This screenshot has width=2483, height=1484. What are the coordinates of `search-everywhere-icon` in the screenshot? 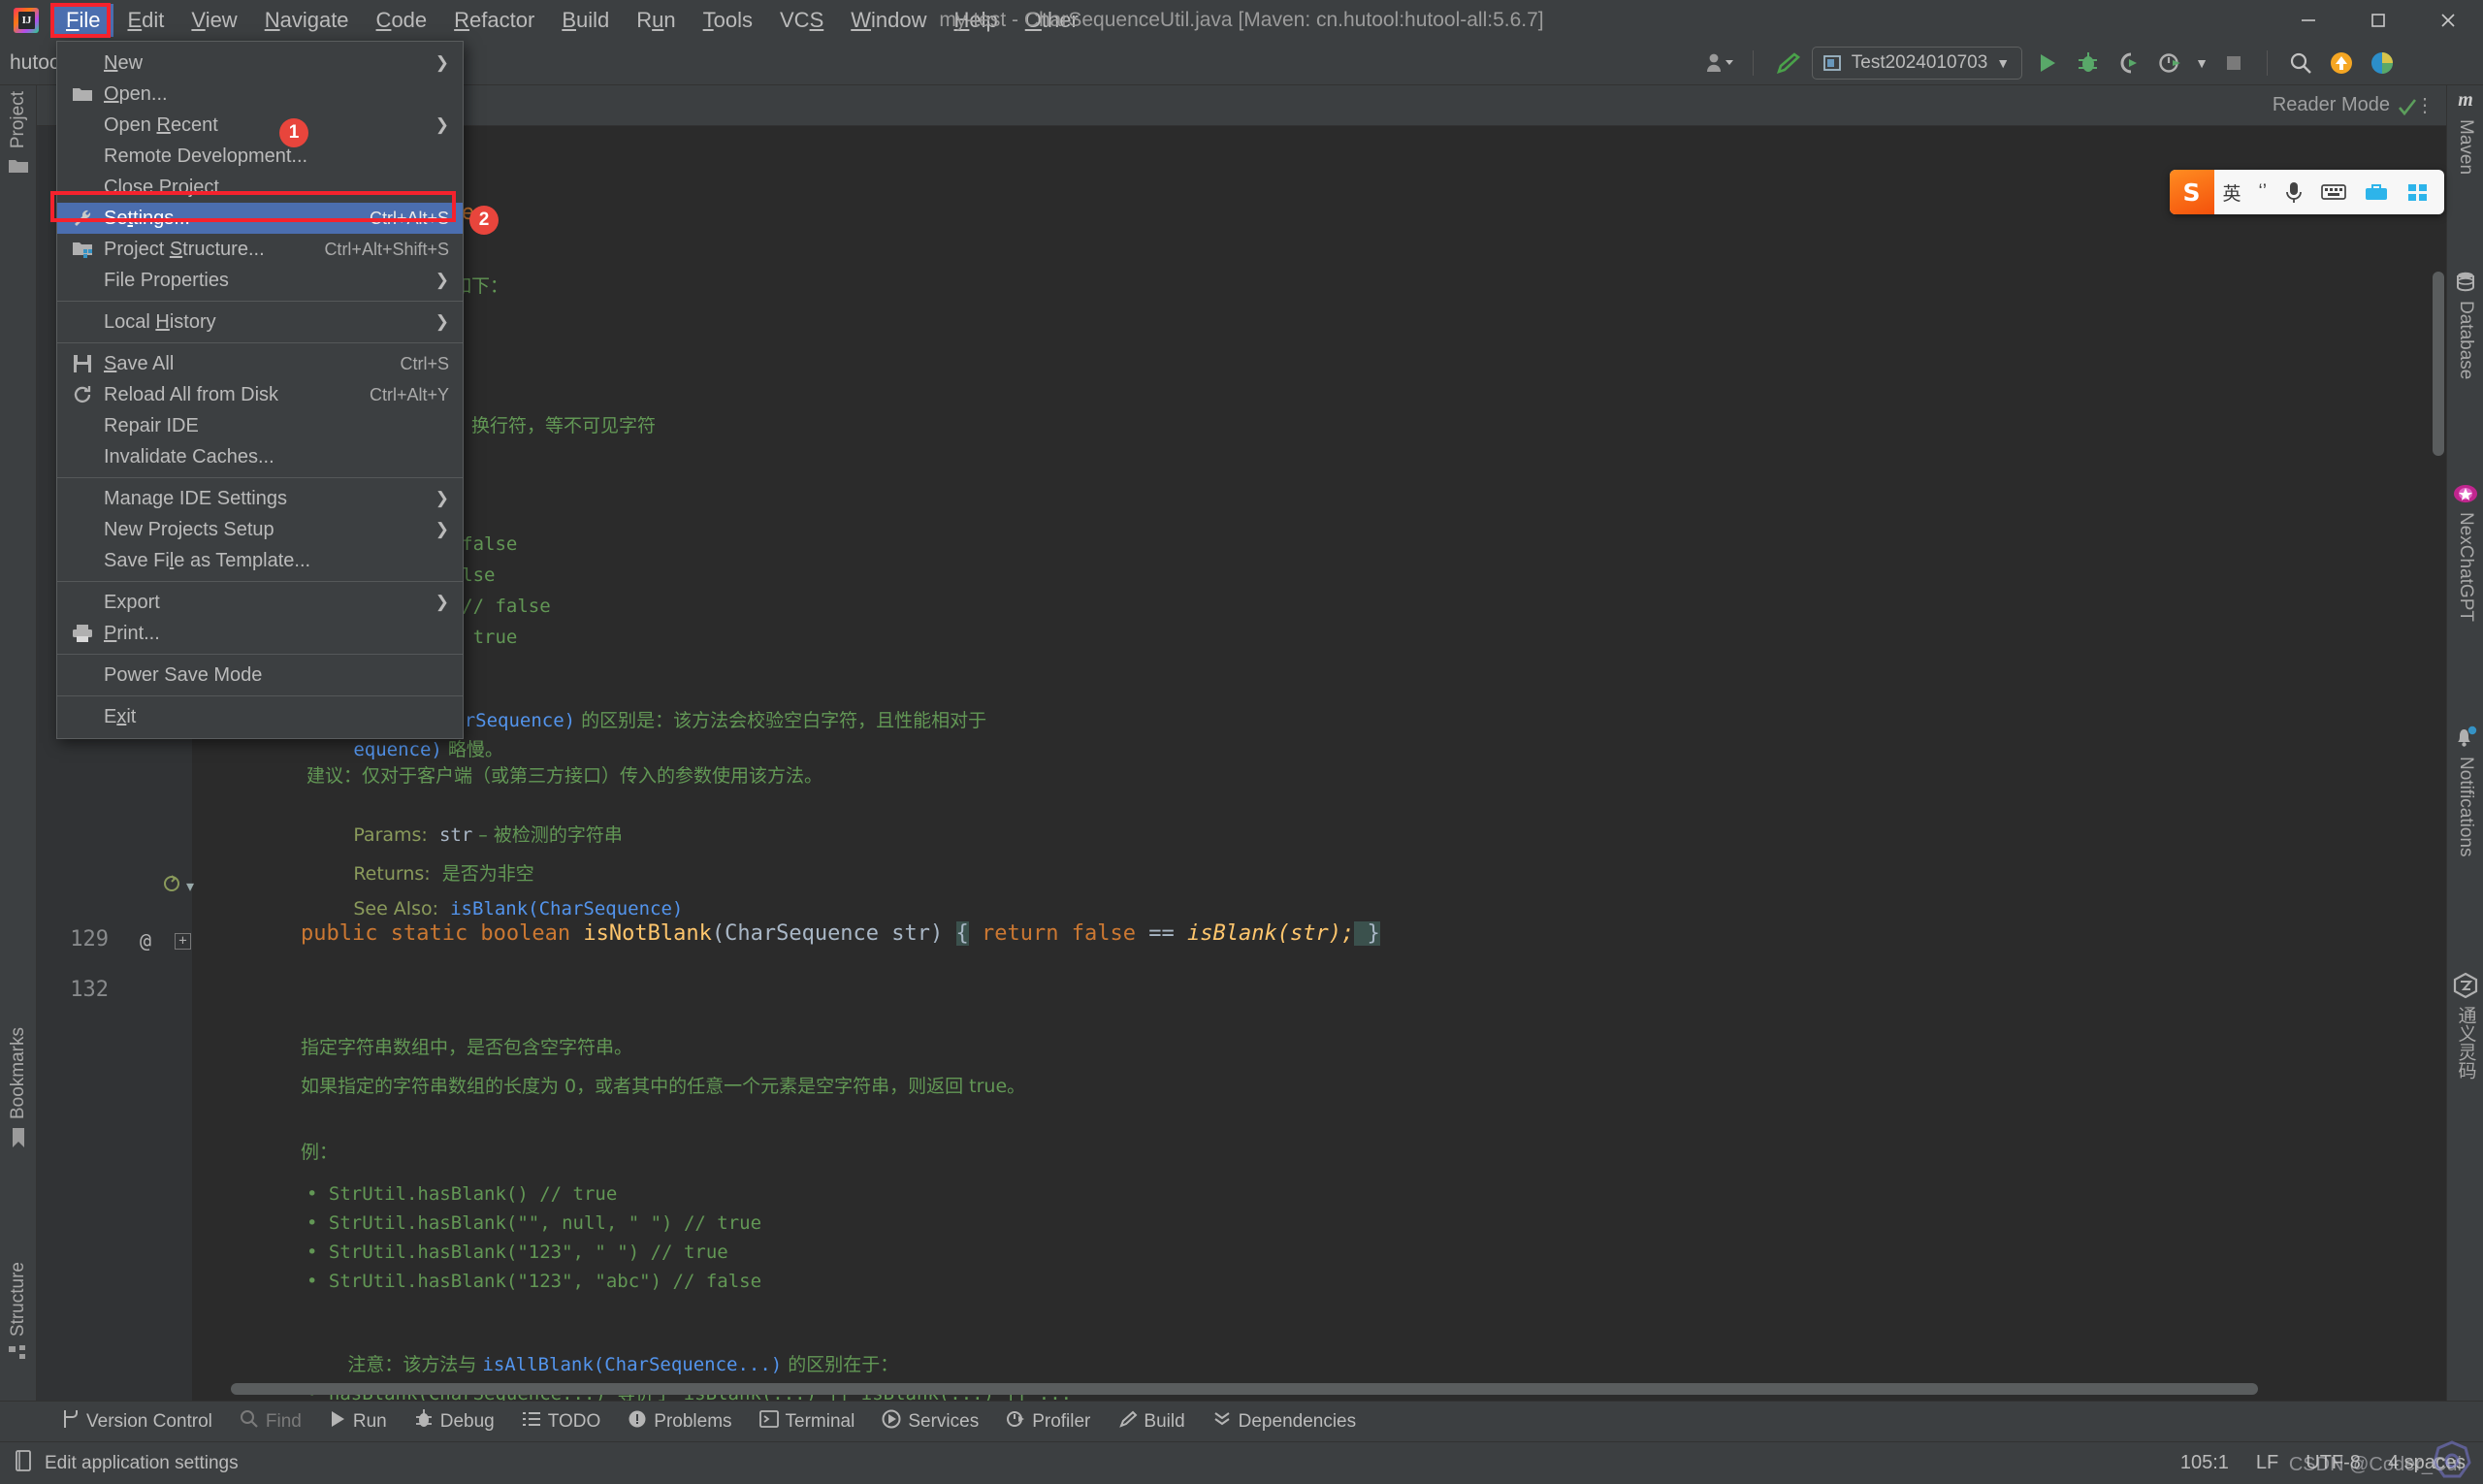 It's located at (2300, 64).